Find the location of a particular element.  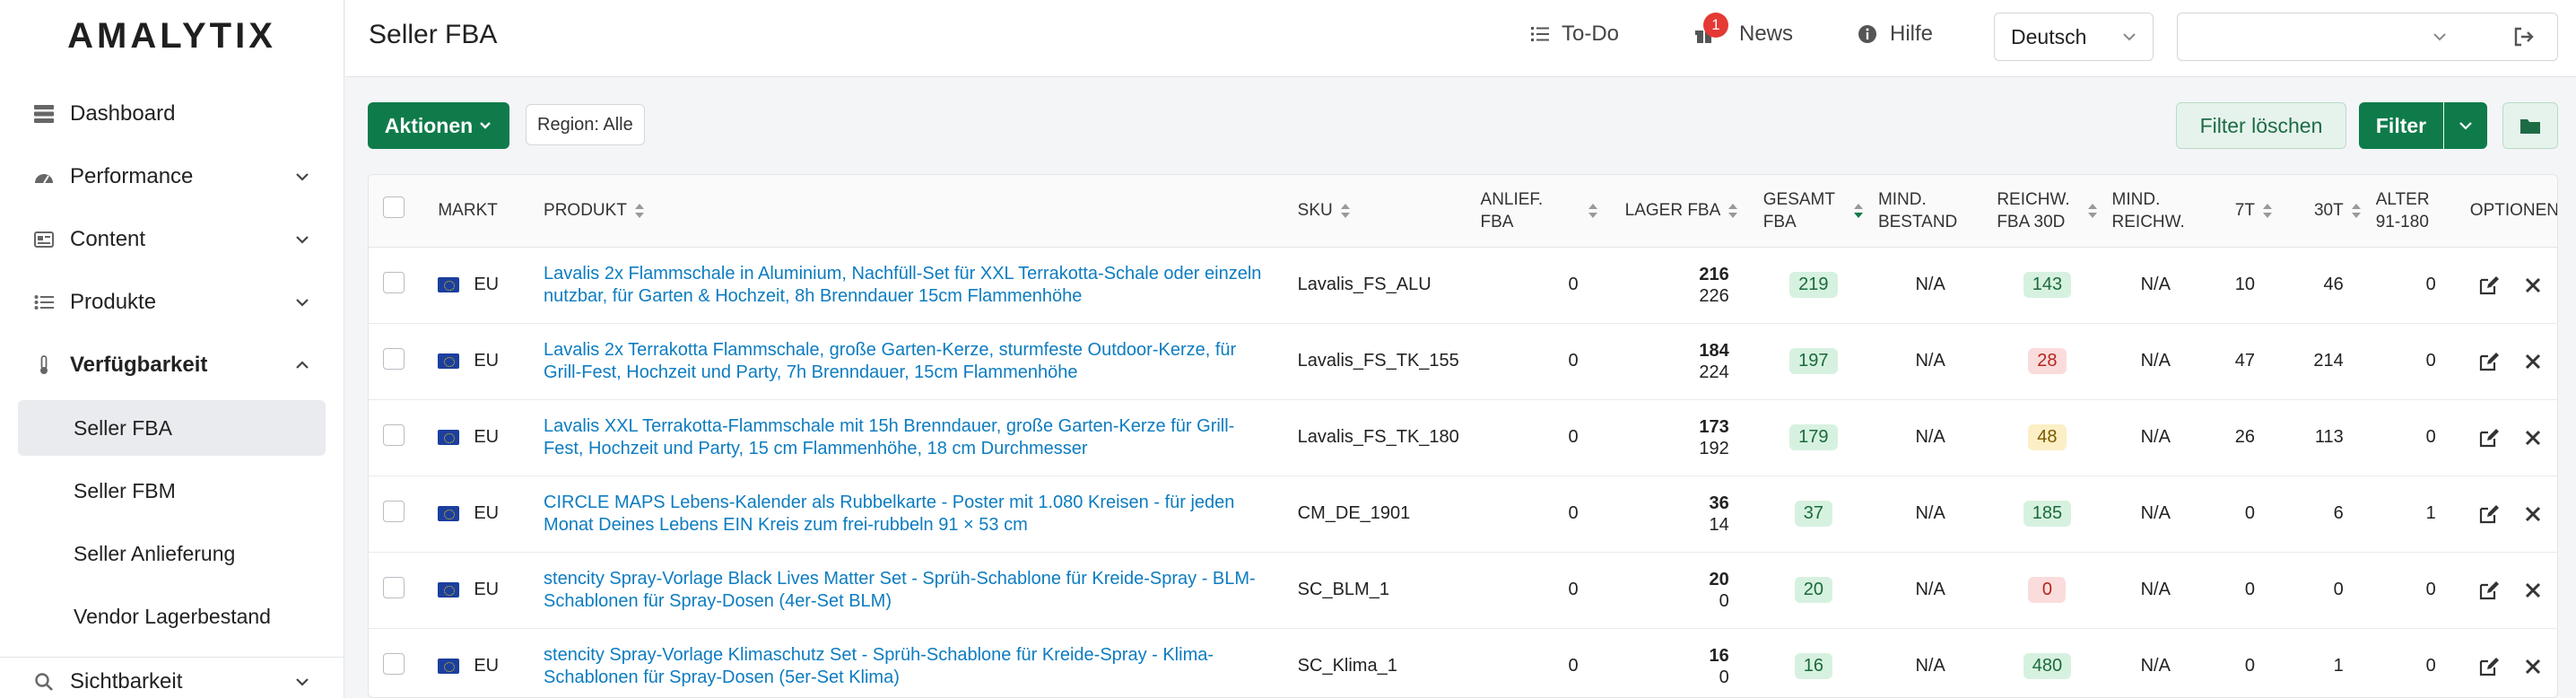

todo-link: To-Do is located at coordinates (1575, 34).